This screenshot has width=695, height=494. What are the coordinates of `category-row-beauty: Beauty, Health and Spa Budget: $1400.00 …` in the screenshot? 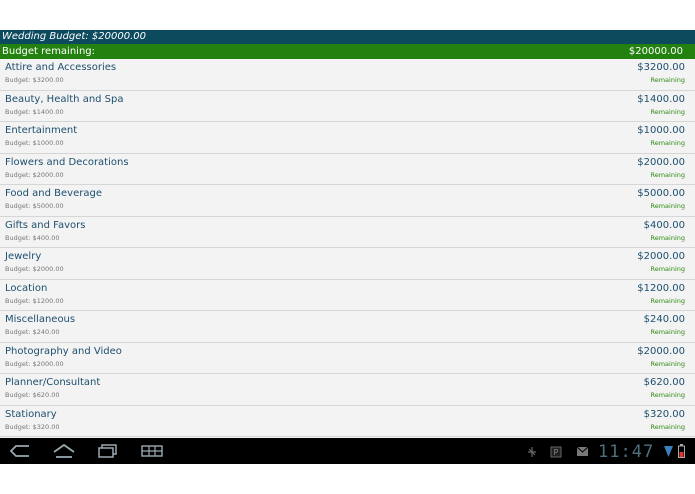 It's located at (347, 106).